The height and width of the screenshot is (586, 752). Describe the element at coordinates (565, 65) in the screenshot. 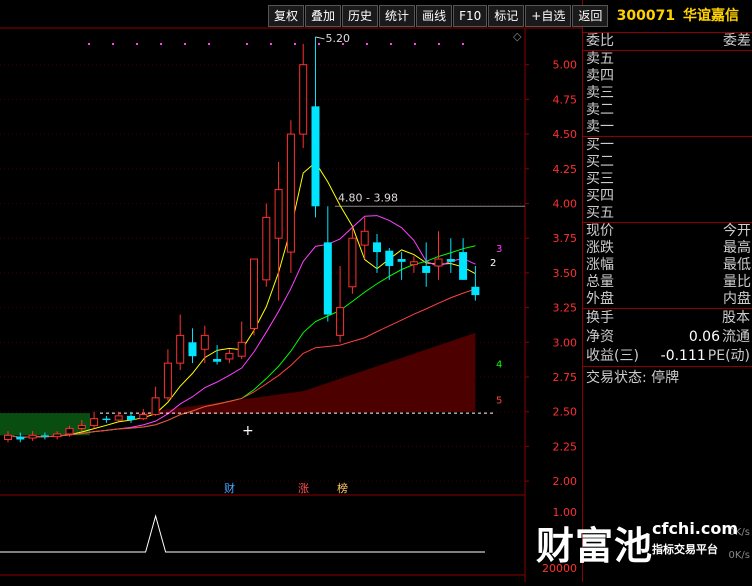

I see `price-axis-label: 5.00` at that location.